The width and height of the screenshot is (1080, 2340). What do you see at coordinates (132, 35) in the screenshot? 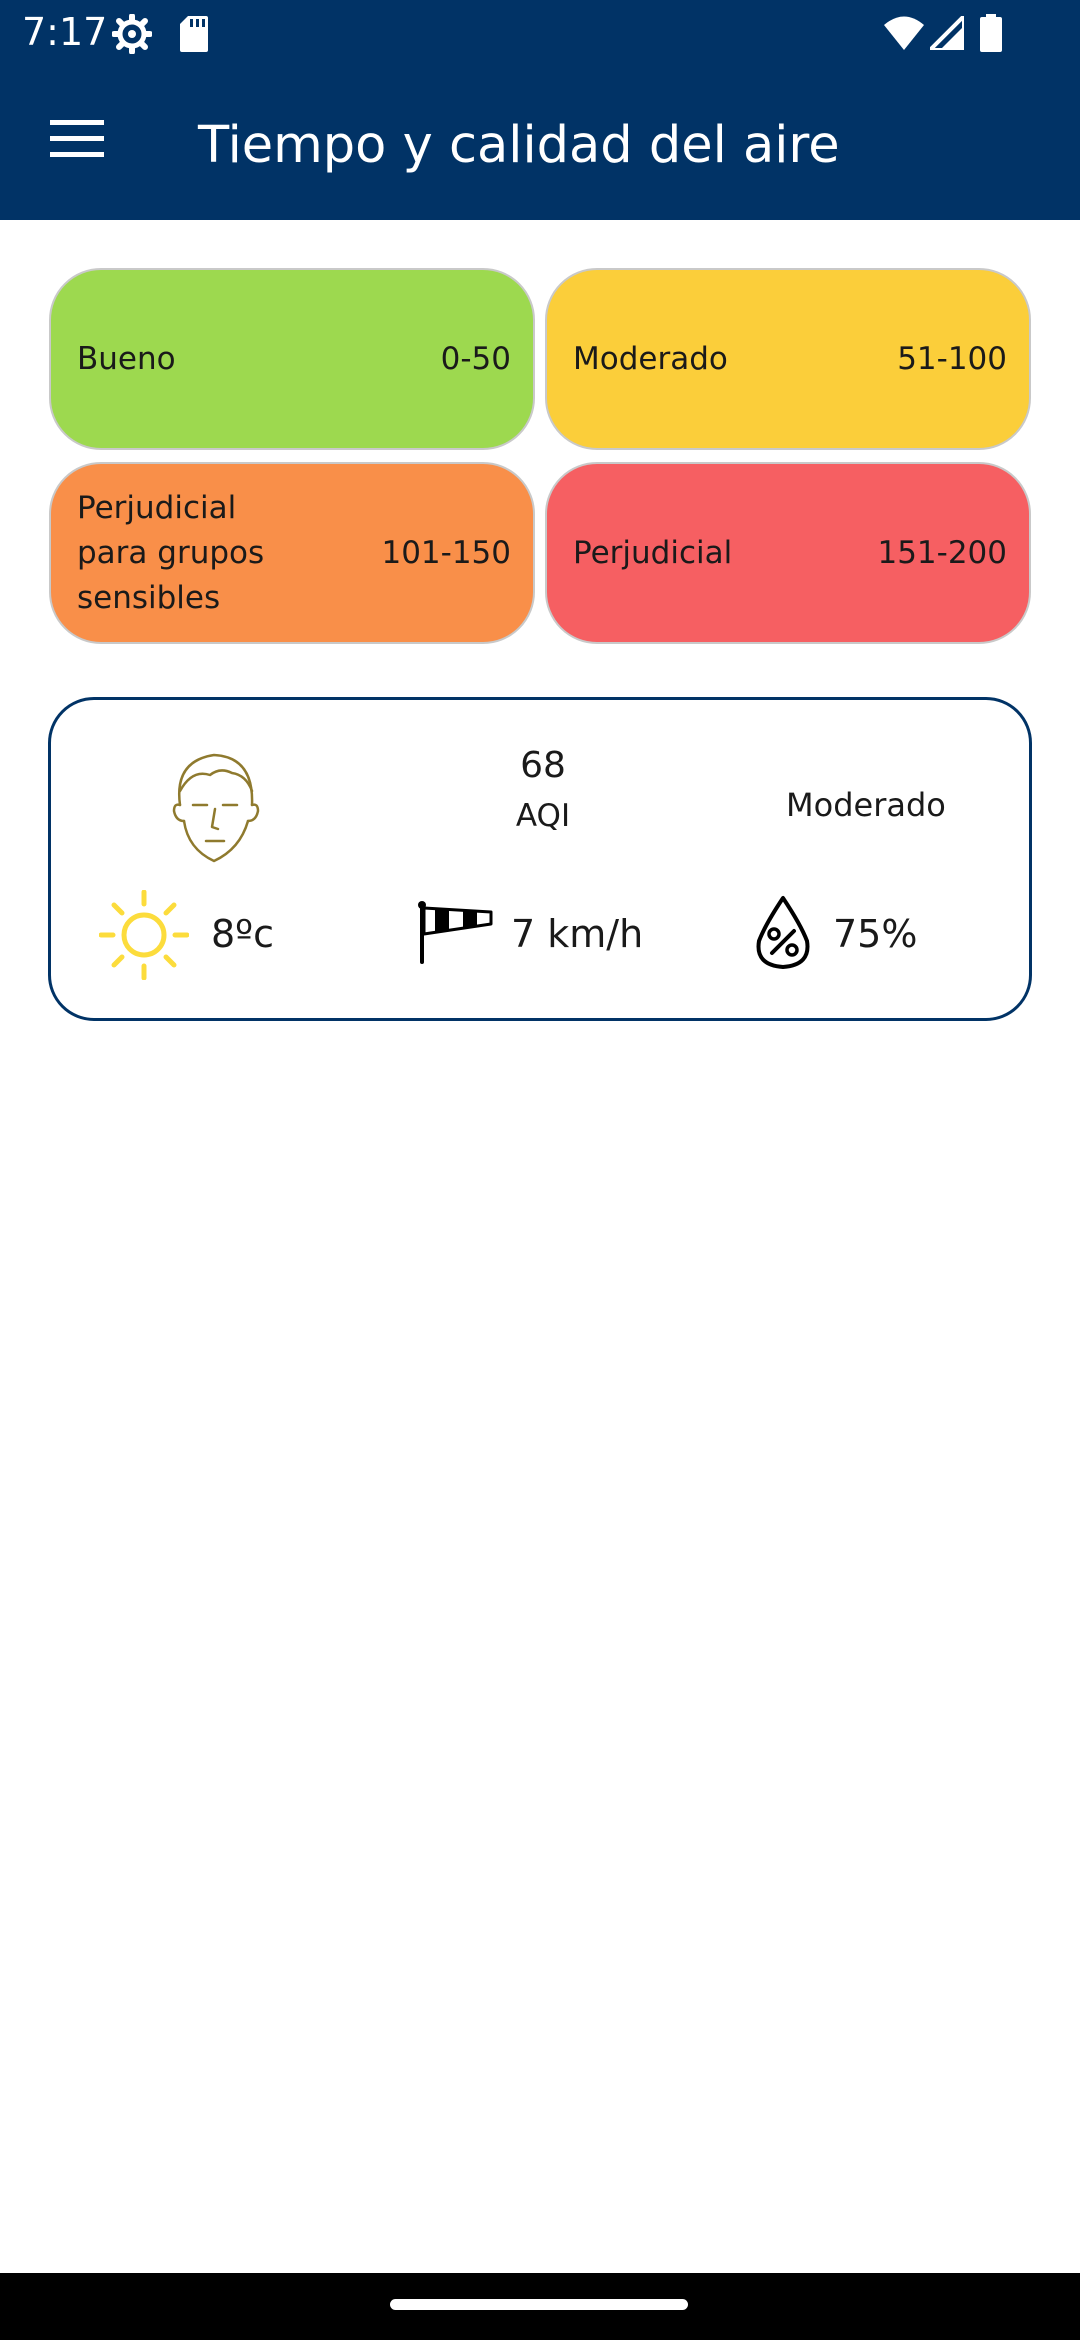
I see `settings-icon` at bounding box center [132, 35].